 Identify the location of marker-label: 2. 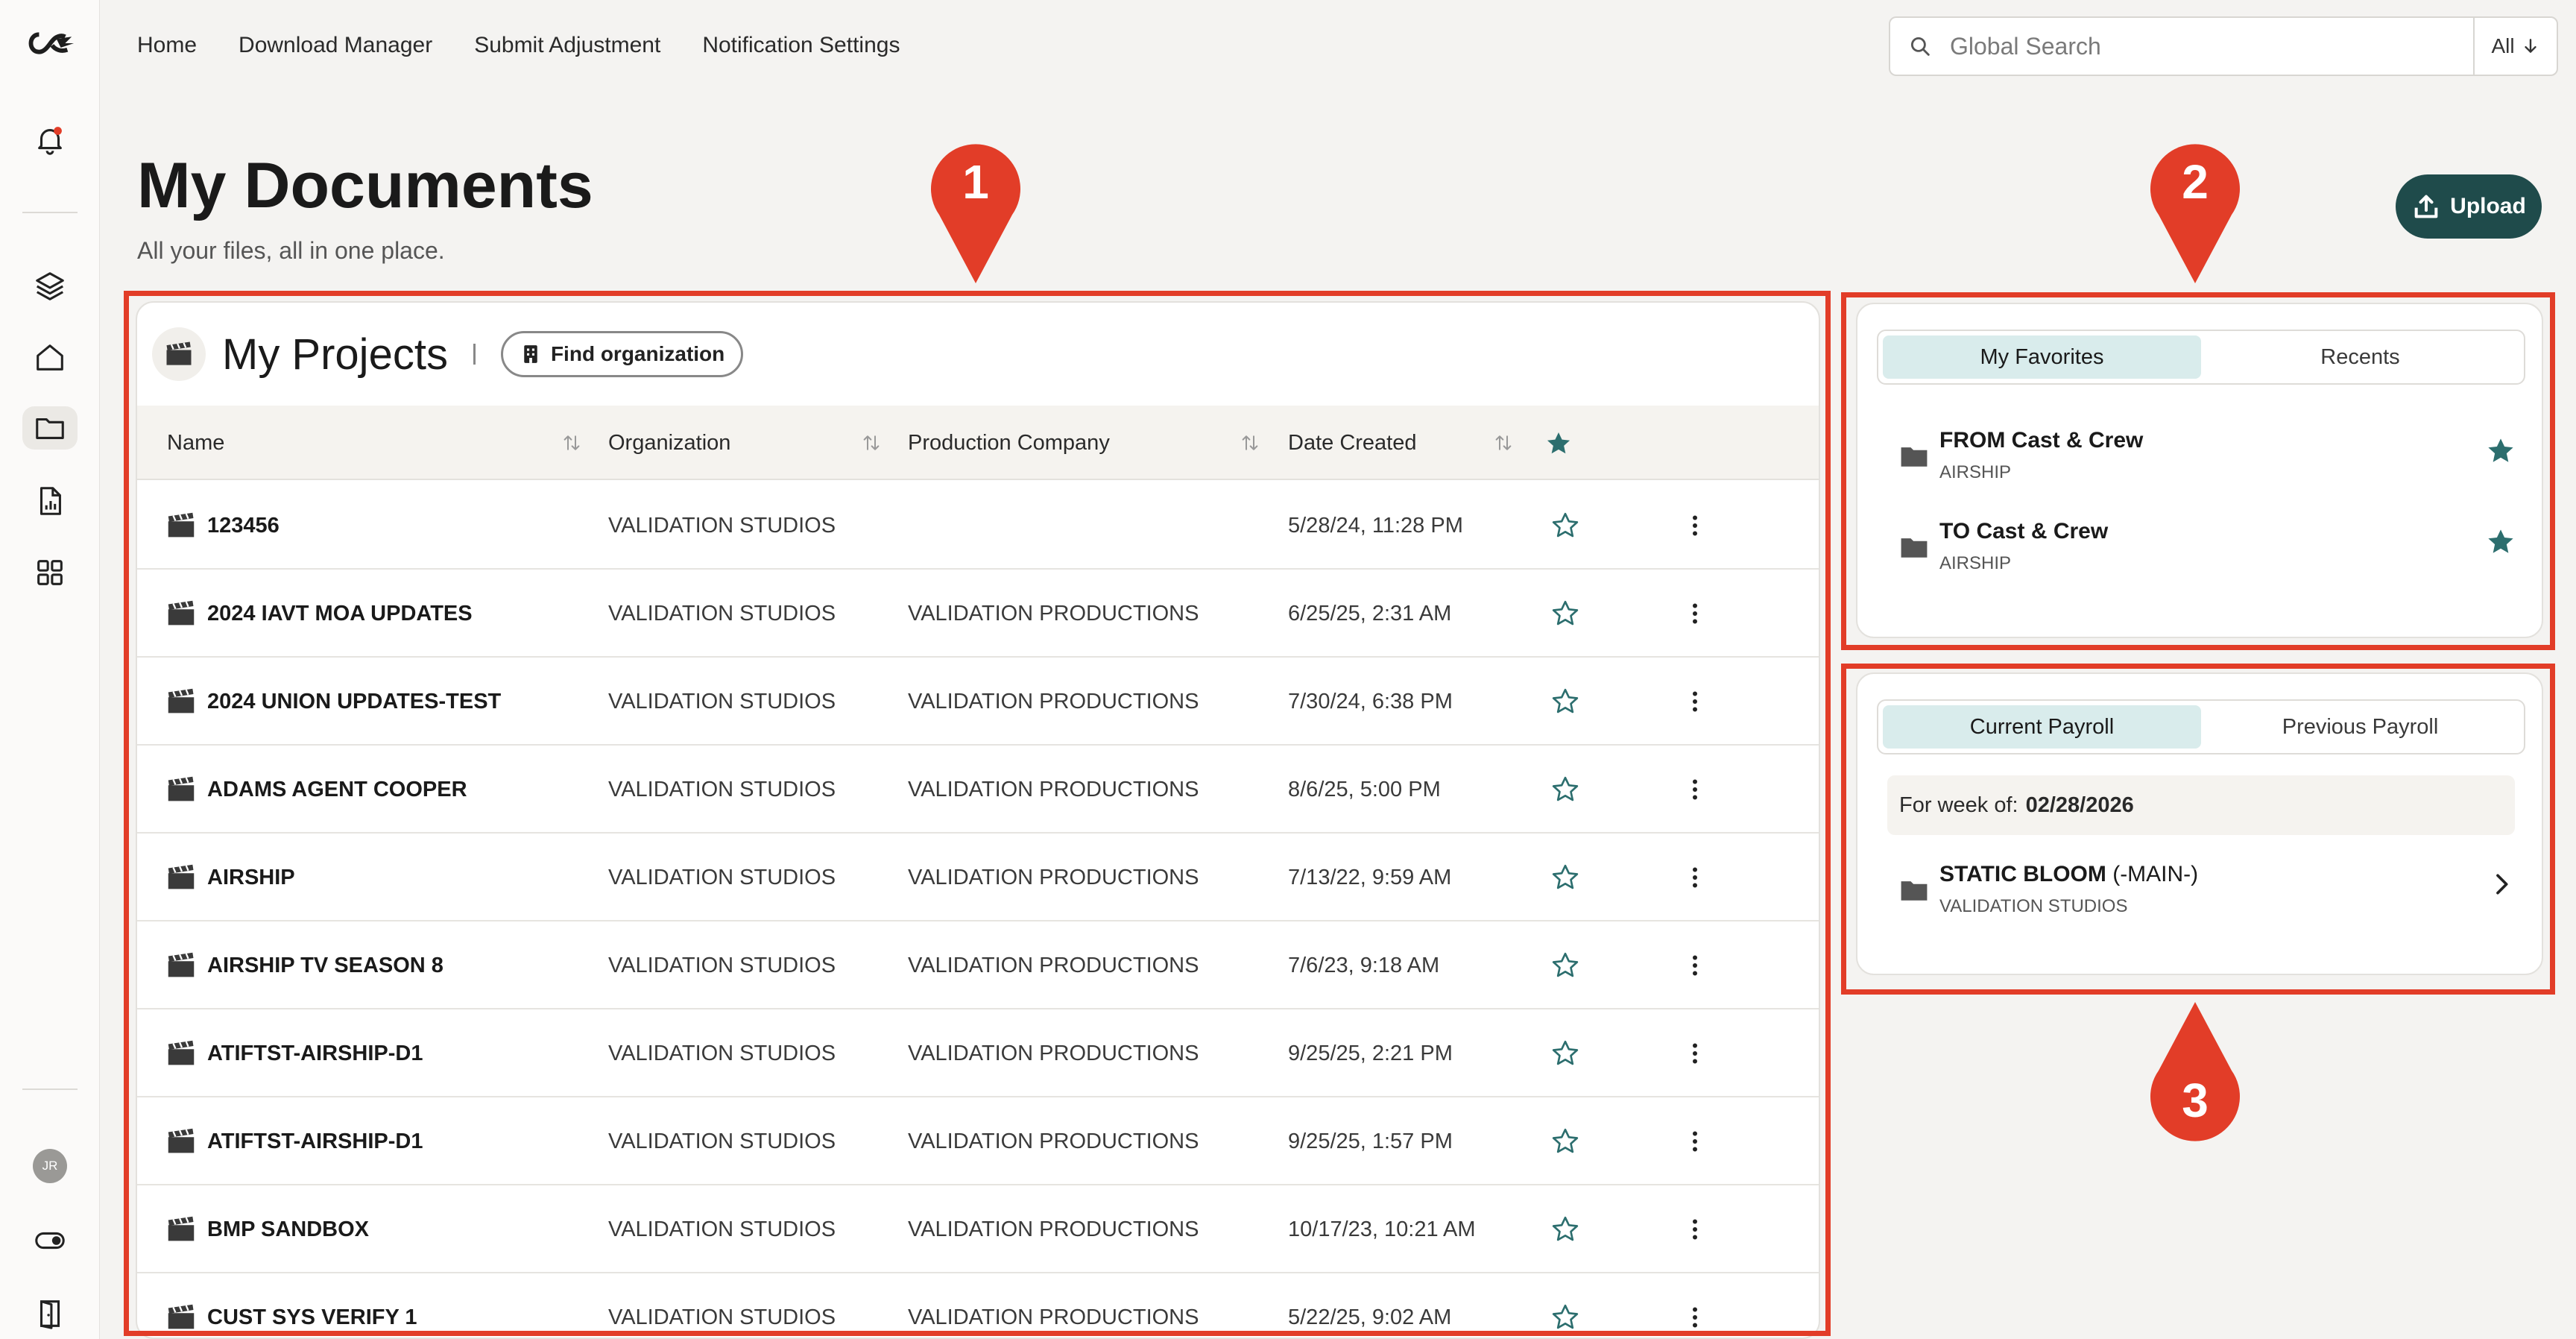
(2195, 182).